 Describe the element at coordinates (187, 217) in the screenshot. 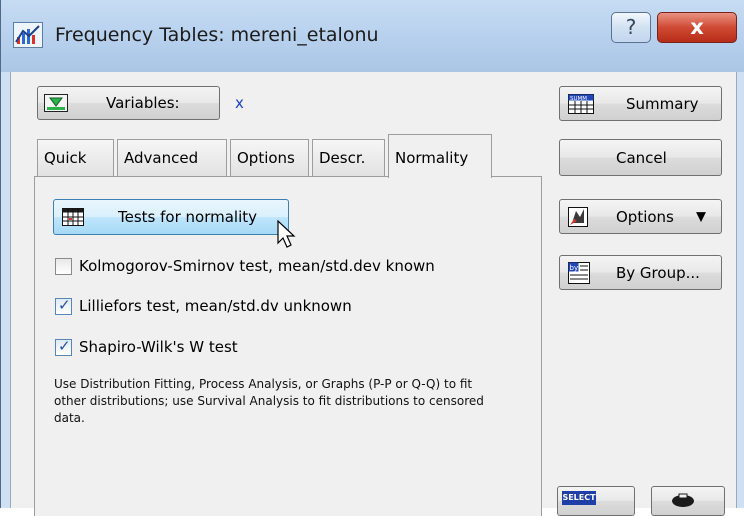

I see `tests-for-normality-label: Tests for normality` at that location.